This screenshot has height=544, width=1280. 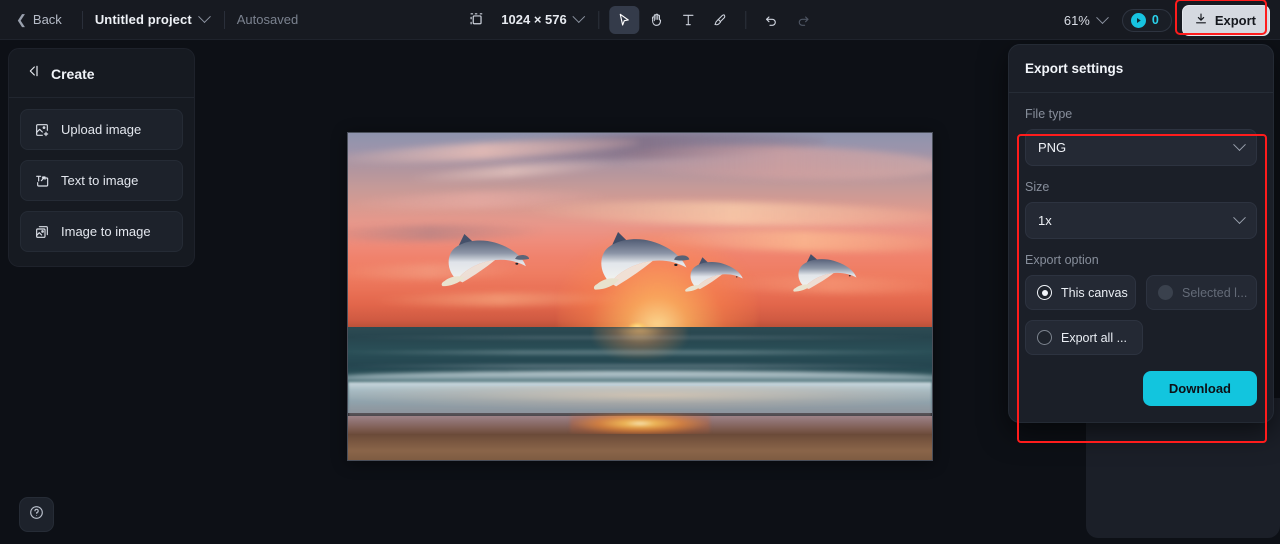 What do you see at coordinates (689, 20) in the screenshot?
I see `text-tool` at bounding box center [689, 20].